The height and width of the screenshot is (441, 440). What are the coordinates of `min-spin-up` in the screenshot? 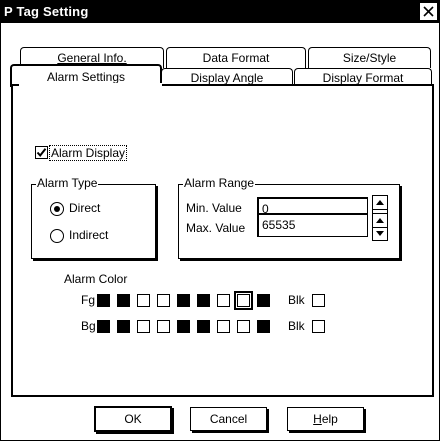 It's located at (380, 203).